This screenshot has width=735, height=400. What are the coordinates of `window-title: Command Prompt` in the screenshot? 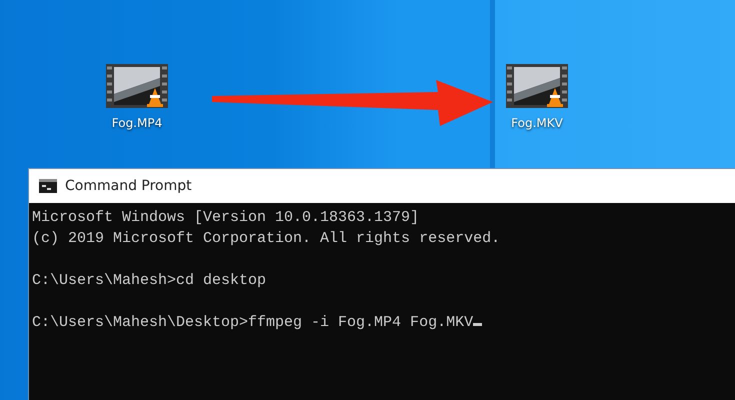 It's located at (128, 186).